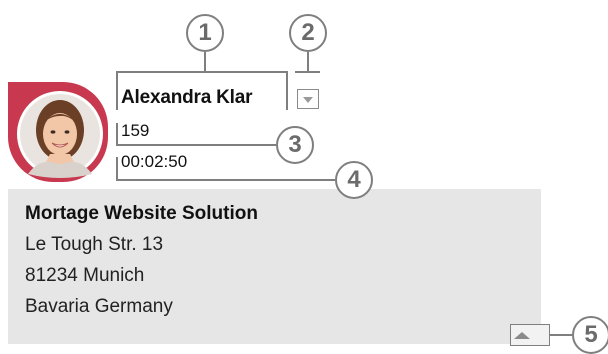 The image size is (608, 354). I want to click on contact-name: Alexandra Klar, so click(187, 98).